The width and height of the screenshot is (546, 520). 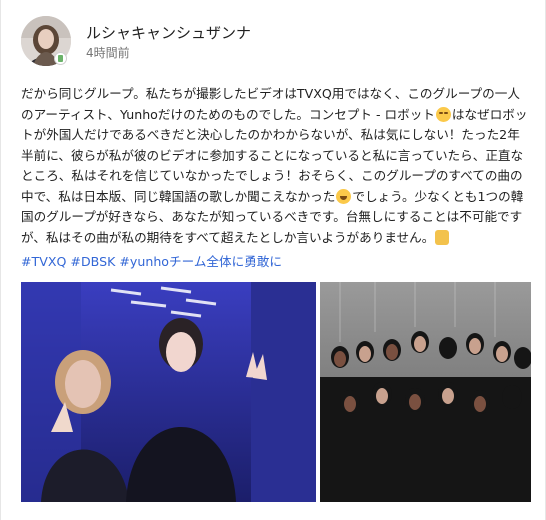 What do you see at coordinates (92, 261) in the screenshot?
I see `hashtag-link: #DBSK` at bounding box center [92, 261].